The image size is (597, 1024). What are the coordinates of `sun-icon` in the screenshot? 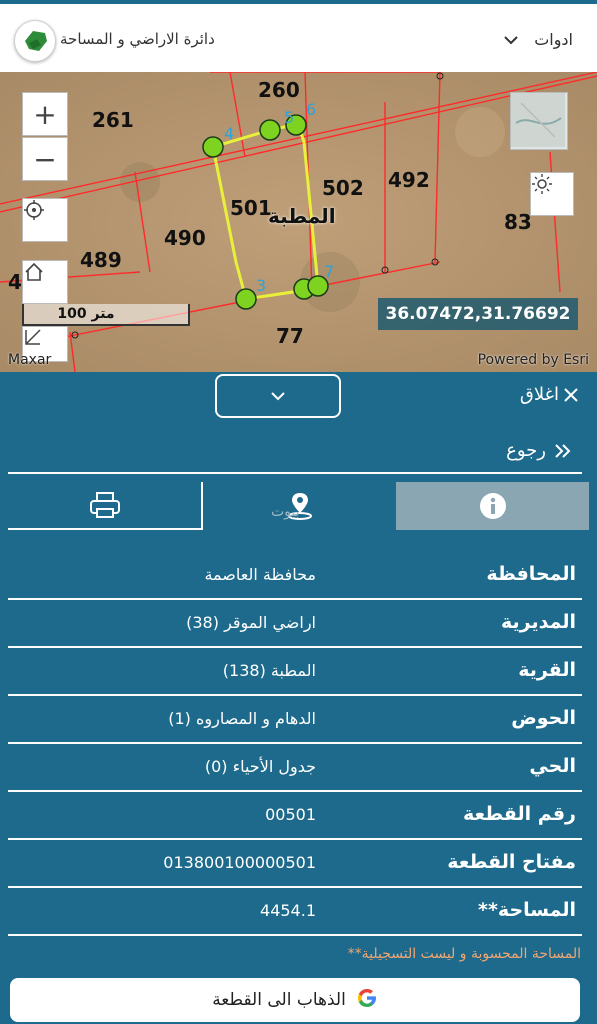 It's located at (542, 184).